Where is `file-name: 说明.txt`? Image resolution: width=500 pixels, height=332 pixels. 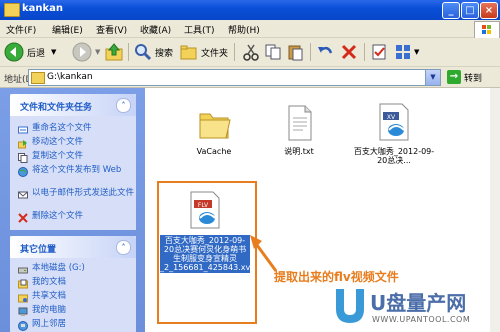
file-name: 说明.txt is located at coordinates (299, 151).